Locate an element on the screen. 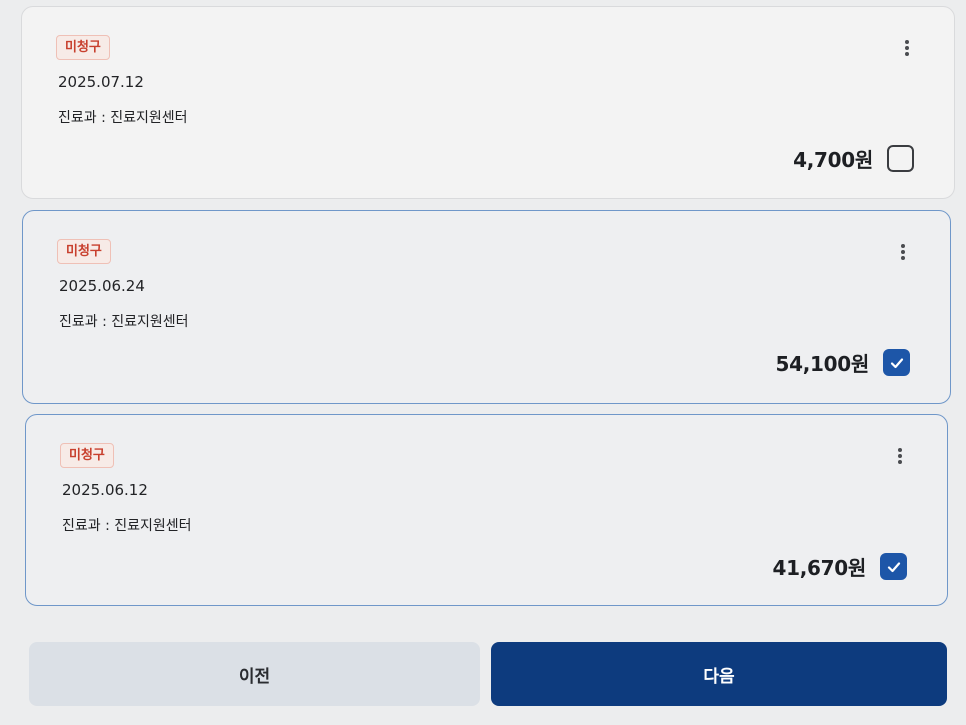 This screenshot has width=966, height=725. claim-amount: 54,100원 is located at coordinates (822, 364).